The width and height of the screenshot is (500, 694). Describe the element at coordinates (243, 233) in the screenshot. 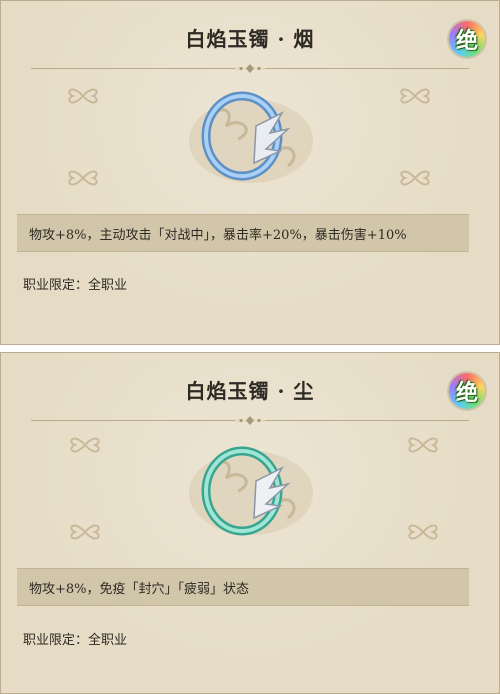

I see `item-description: 物攻+8%，主动攻击「对战中」，暴击率+20%，暴击伤害+10%` at that location.